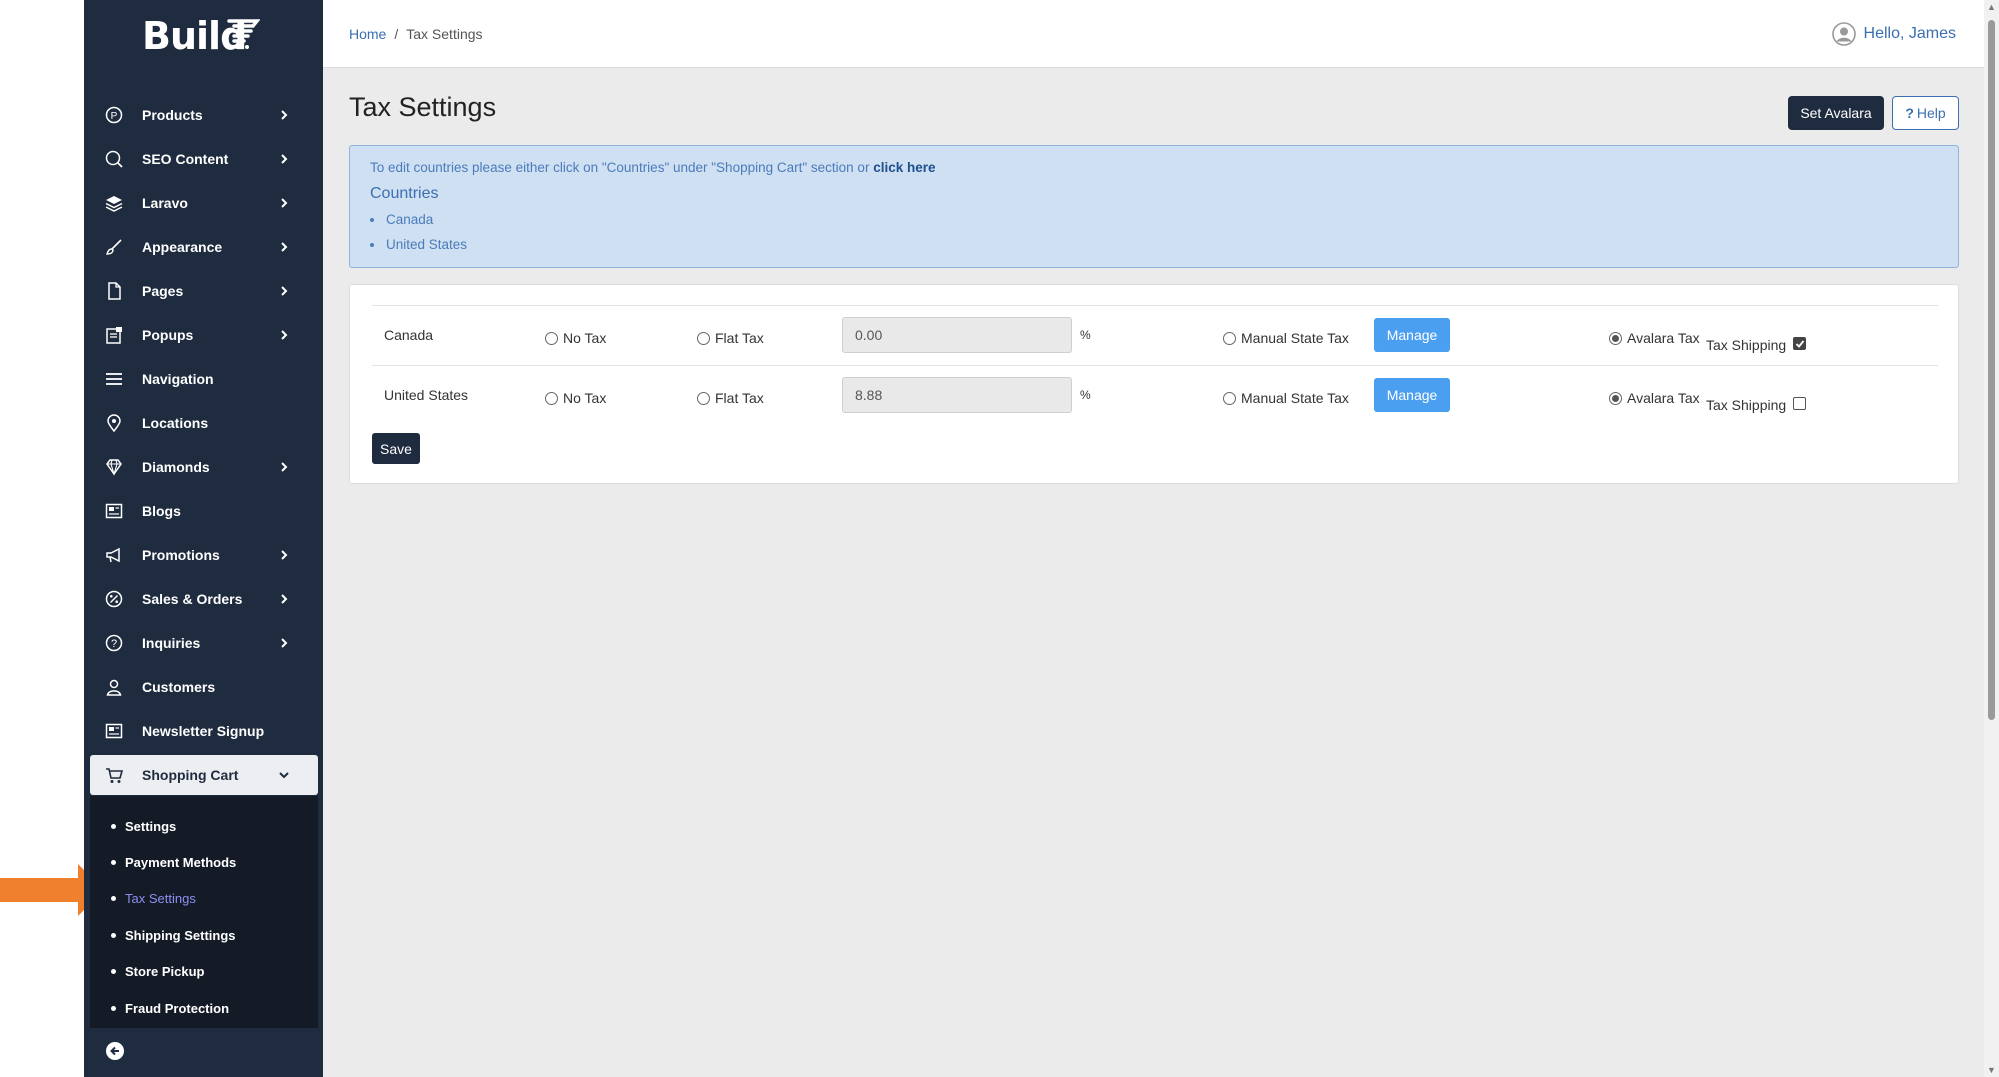  I want to click on breadcrumb: Home / Tax Settings, so click(416, 34).